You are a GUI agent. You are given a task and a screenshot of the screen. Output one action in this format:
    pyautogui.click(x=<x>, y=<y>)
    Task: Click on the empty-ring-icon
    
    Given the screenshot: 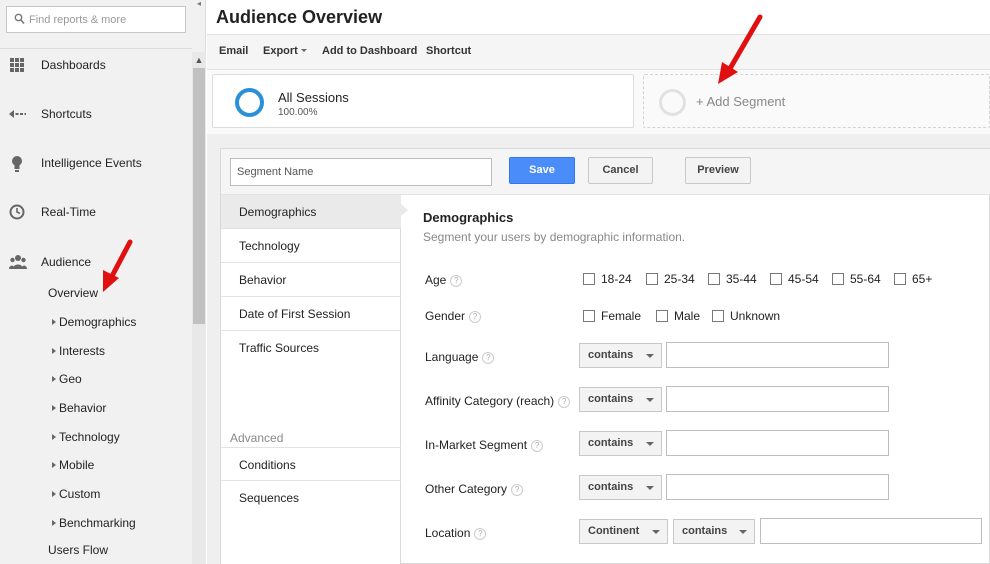 What is the action you would take?
    pyautogui.click(x=672, y=102)
    